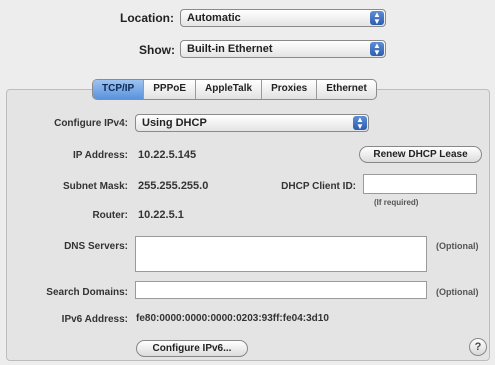 This screenshot has width=495, height=365. I want to click on renew-dhcp-lease-button: Renew DHCP Lease, so click(420, 154).